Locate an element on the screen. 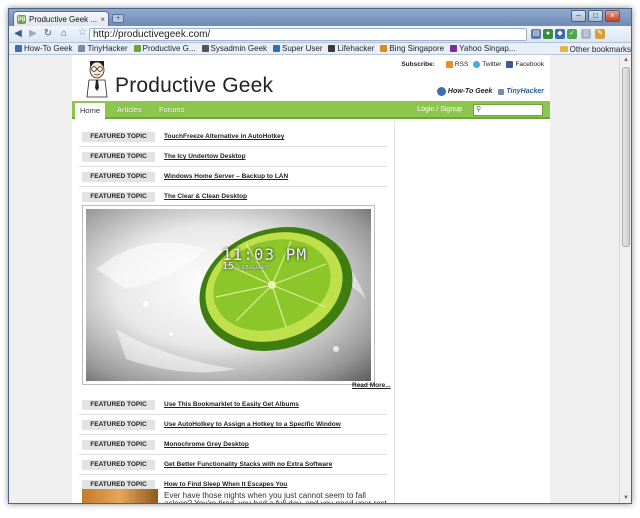 The width and height of the screenshot is (640, 518). other-bookmarks-button: Other bookmarks is located at coordinates (593, 48).